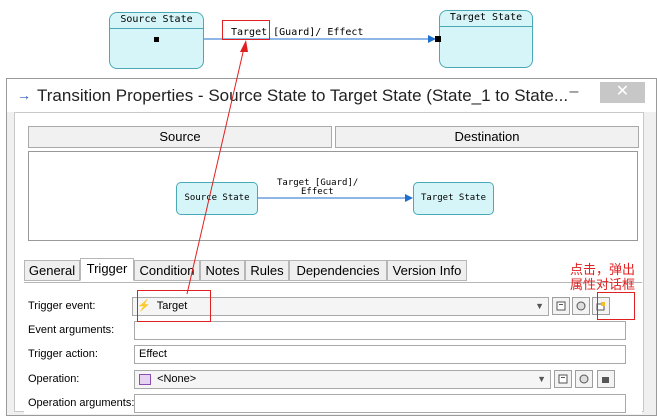 The image size is (657, 416). Describe the element at coordinates (603, 284) in the screenshot. I see `annotation-text-line2: 属性对话框` at that location.